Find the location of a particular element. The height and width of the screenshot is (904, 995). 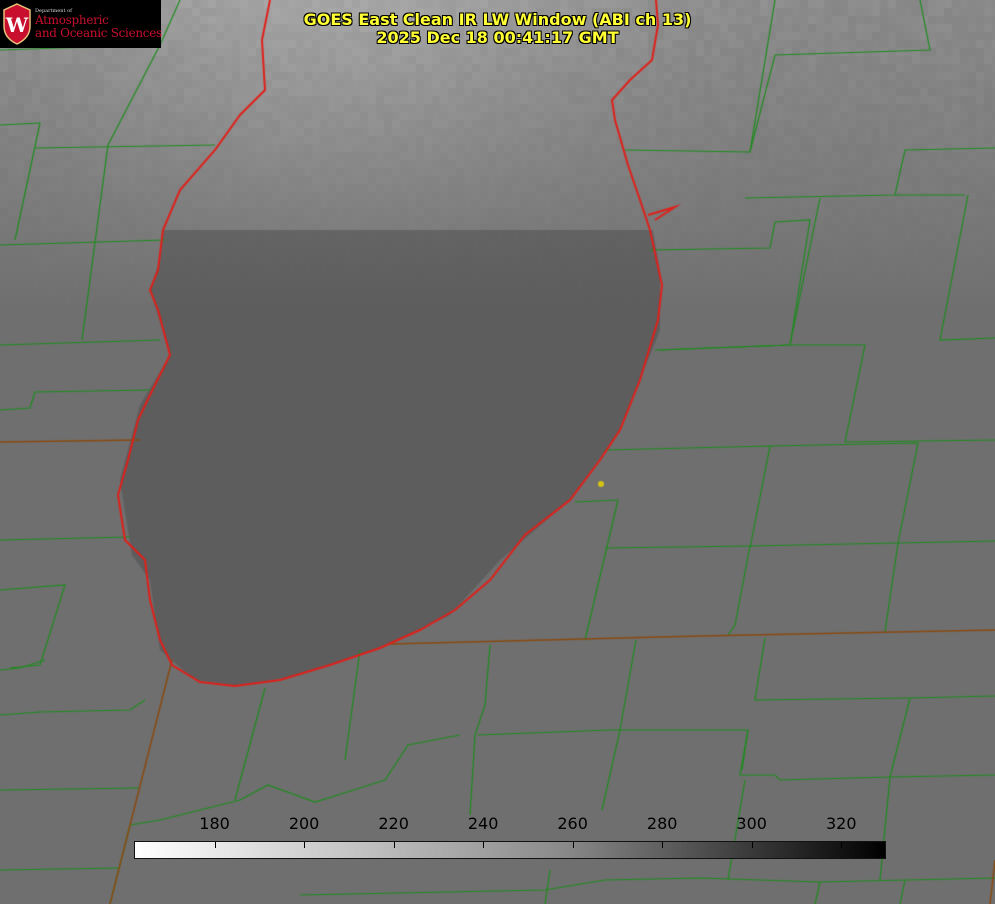

temperature-colorbar is located at coordinates (510, 850).